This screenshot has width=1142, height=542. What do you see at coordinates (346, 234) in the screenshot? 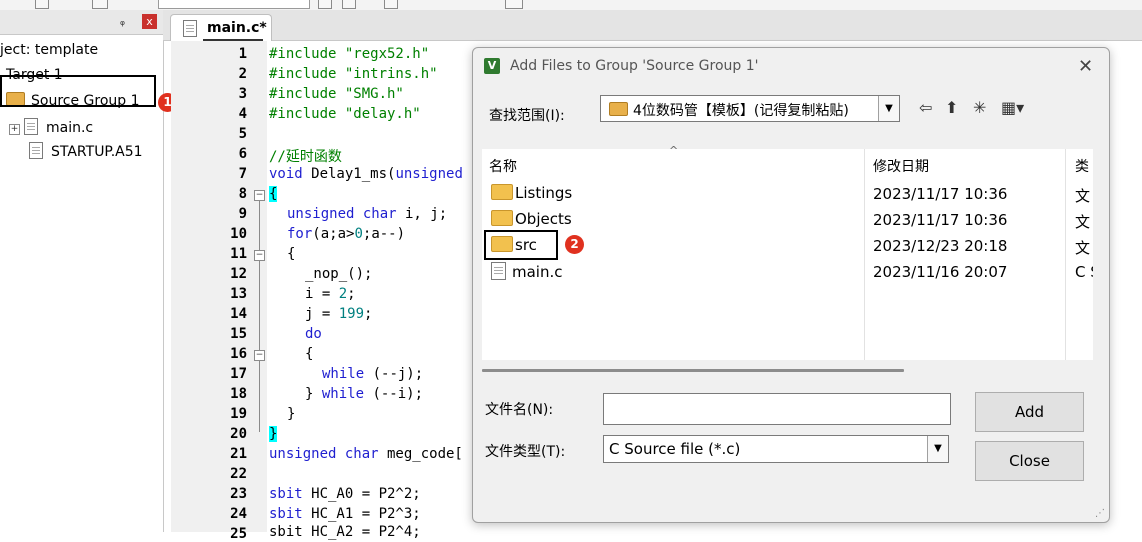
I see `code-line: for(a;a>0;a--)` at bounding box center [346, 234].